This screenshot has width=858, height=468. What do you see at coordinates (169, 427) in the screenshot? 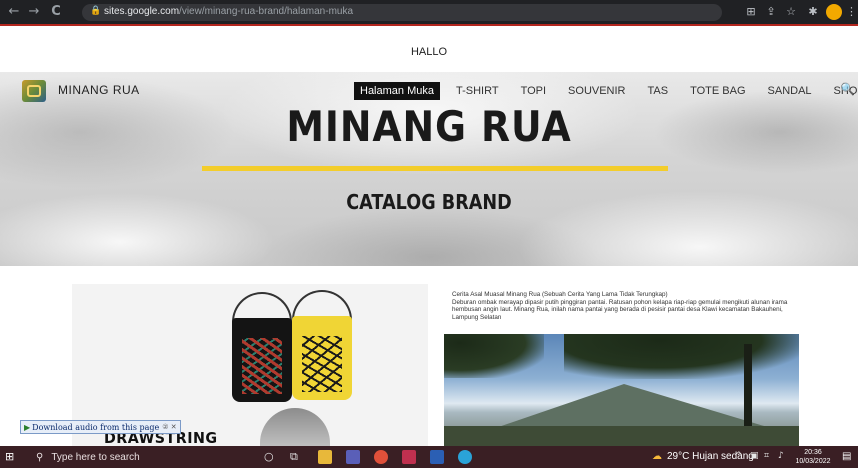
I see `audio-widget-controls: ② ✕` at bounding box center [169, 427].